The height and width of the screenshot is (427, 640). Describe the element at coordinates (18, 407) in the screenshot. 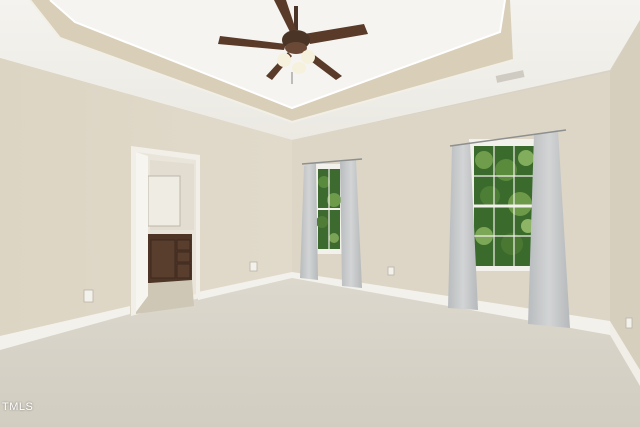

I see `watermark-text: TMLS` at that location.